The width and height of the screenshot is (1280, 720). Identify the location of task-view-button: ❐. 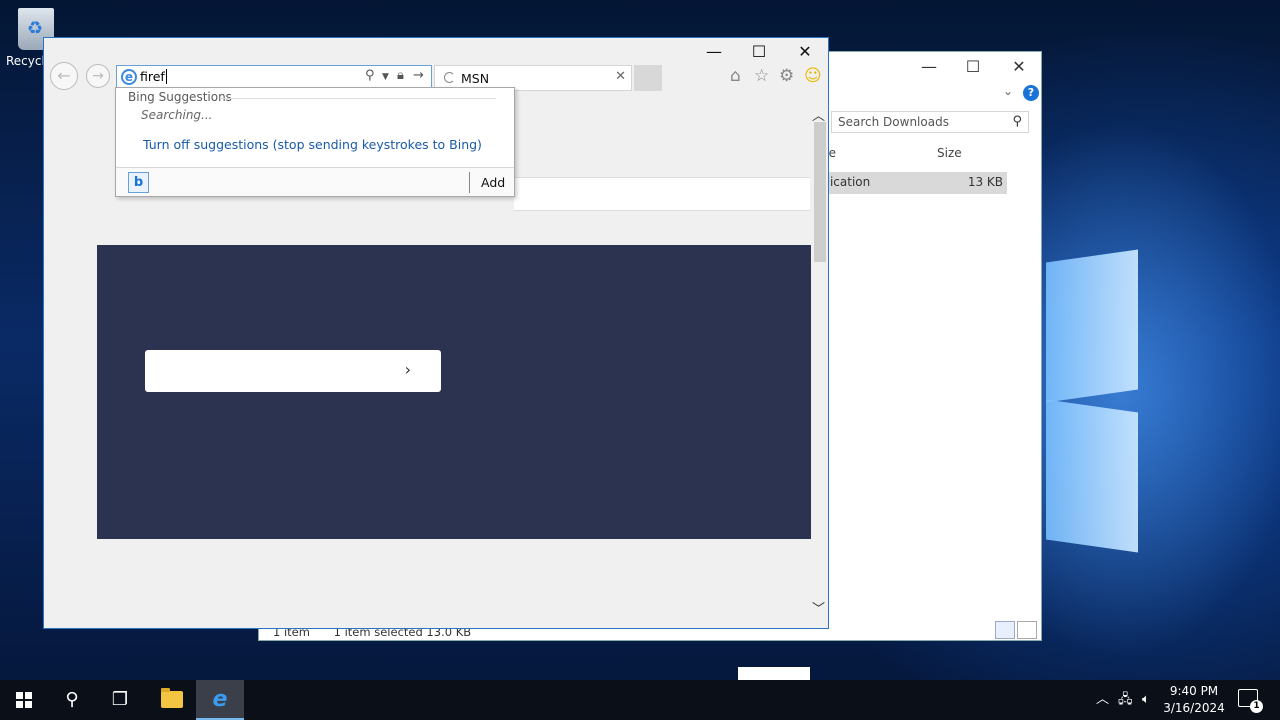
(120, 700).